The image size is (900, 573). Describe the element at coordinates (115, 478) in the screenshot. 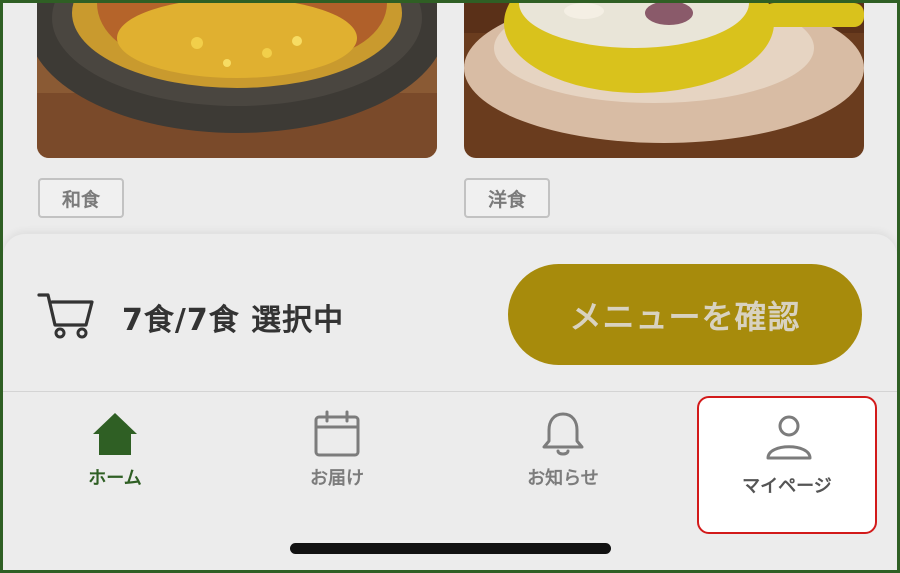

I see `nav-label-home: ホーム` at that location.